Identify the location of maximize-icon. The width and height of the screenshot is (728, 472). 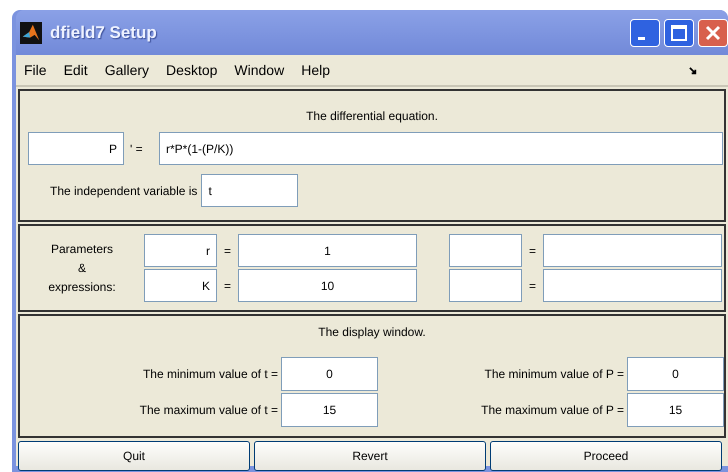
(679, 32).